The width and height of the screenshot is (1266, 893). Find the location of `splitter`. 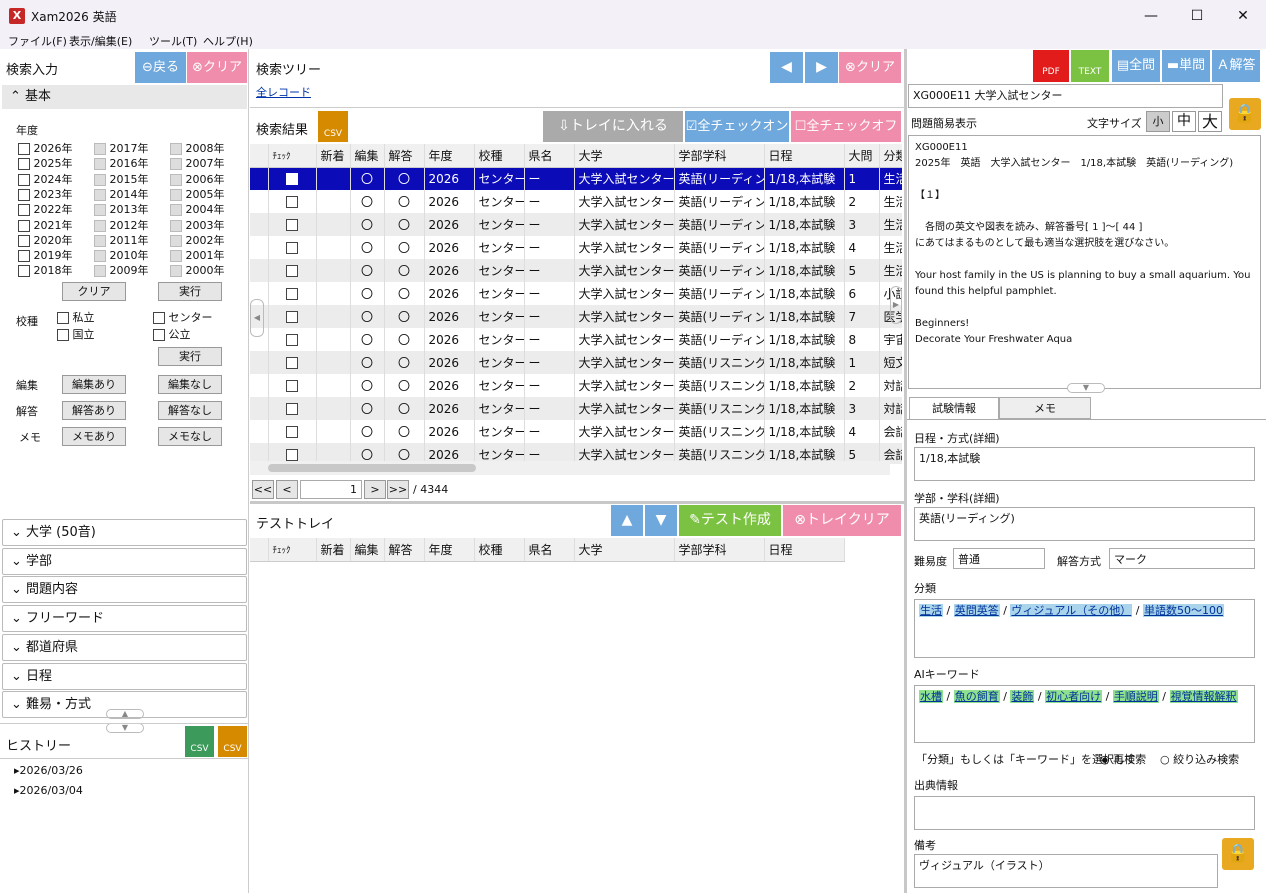

splitter is located at coordinates (577, 502).